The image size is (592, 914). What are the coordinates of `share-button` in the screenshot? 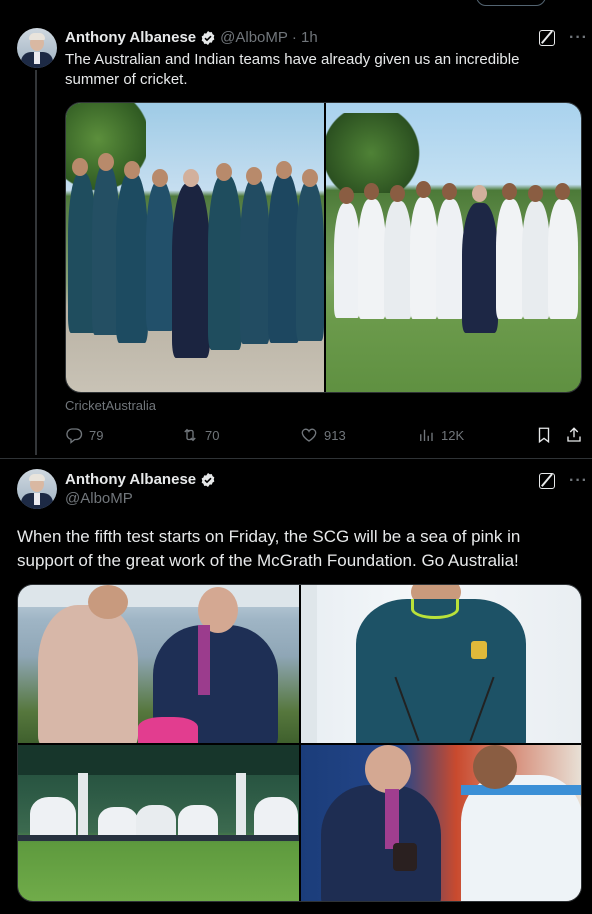 It's located at (574, 435).